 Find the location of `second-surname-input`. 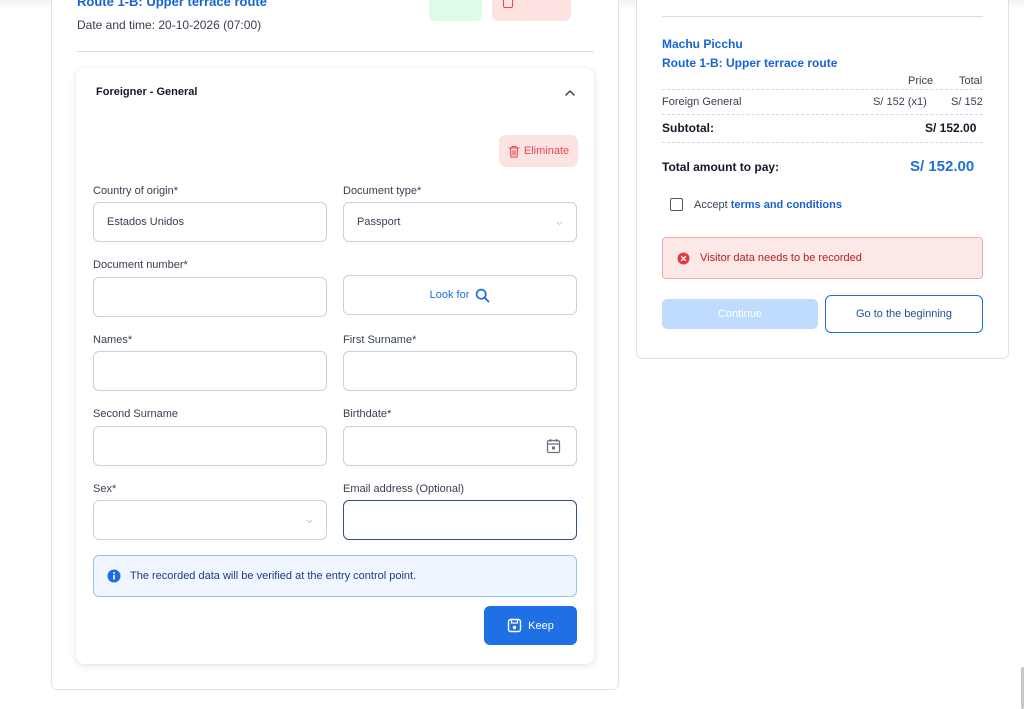

second-surname-input is located at coordinates (210, 446).